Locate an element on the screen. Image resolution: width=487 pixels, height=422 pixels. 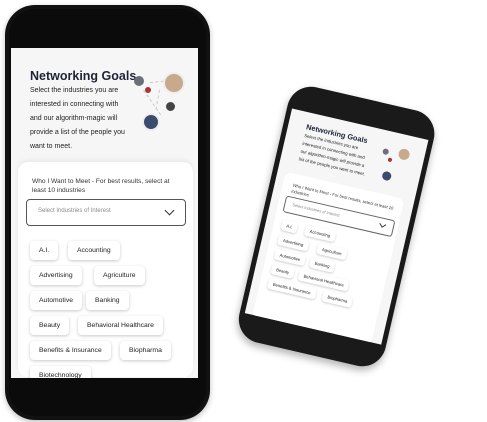
industry-chip: Benefits & Insurance is located at coordinates (70, 350).